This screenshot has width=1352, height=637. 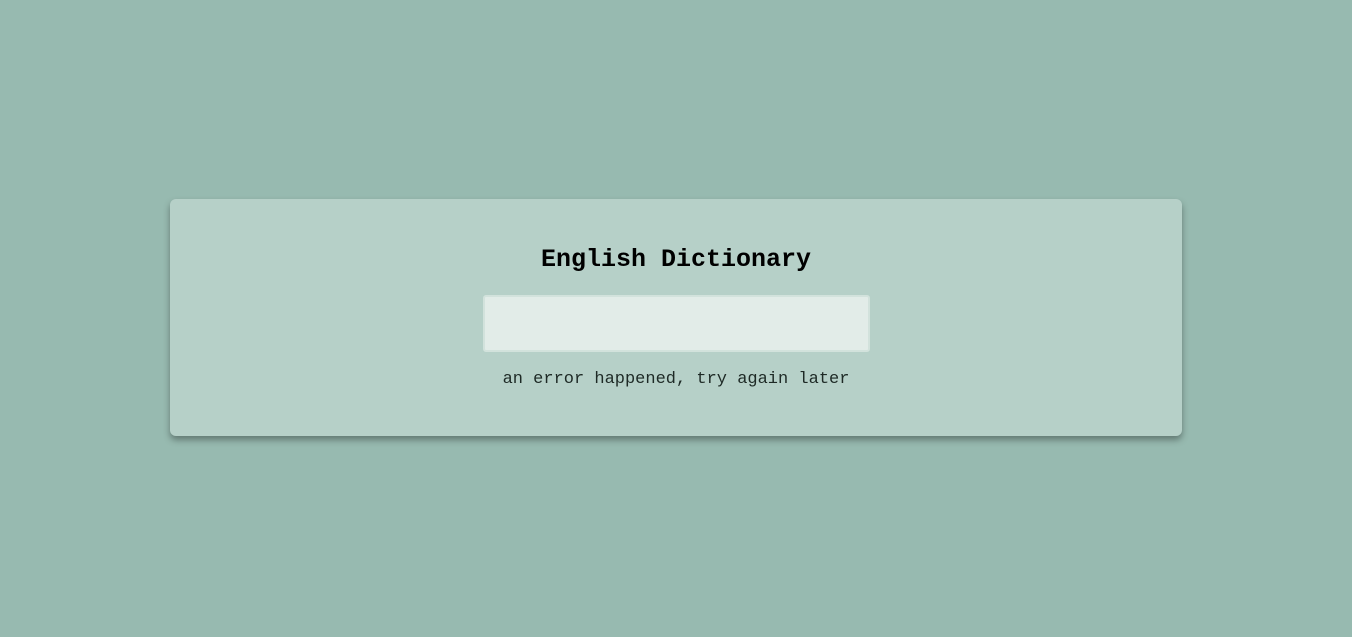 What do you see at coordinates (676, 323) in the screenshot?
I see `search-input` at bounding box center [676, 323].